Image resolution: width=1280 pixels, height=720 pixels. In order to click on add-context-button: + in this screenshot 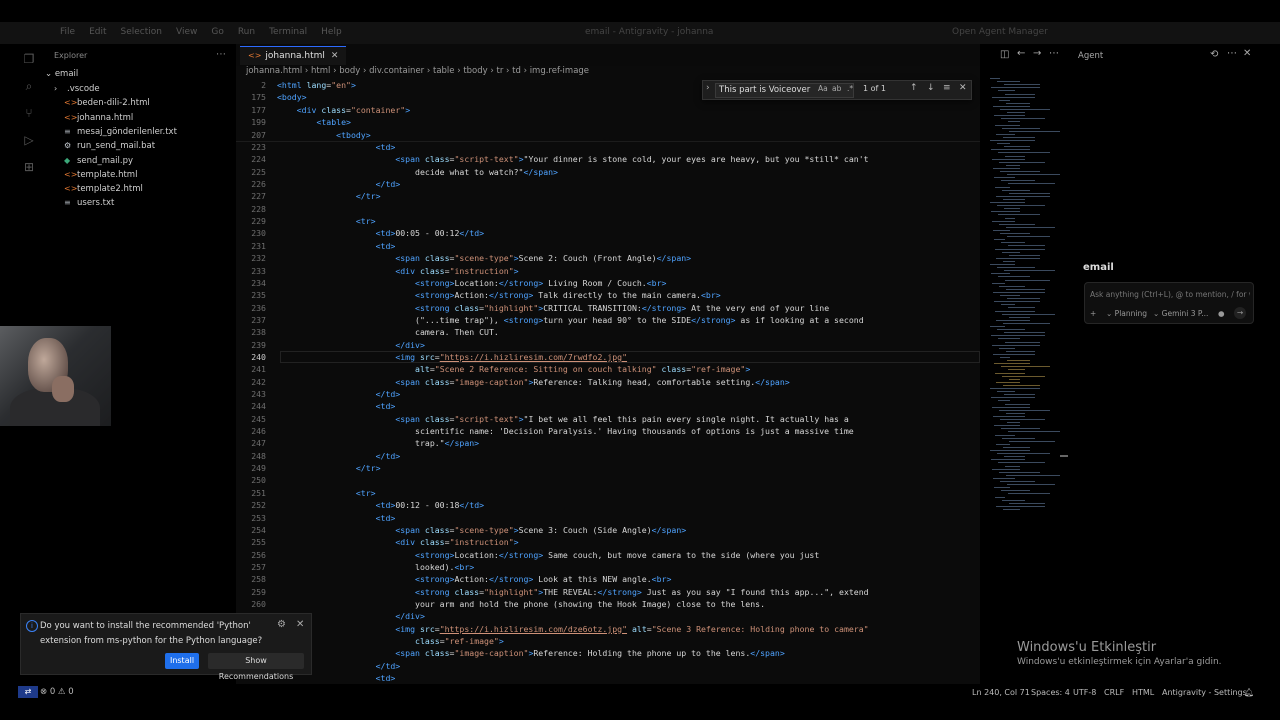, I will do `click(1093, 313)`.